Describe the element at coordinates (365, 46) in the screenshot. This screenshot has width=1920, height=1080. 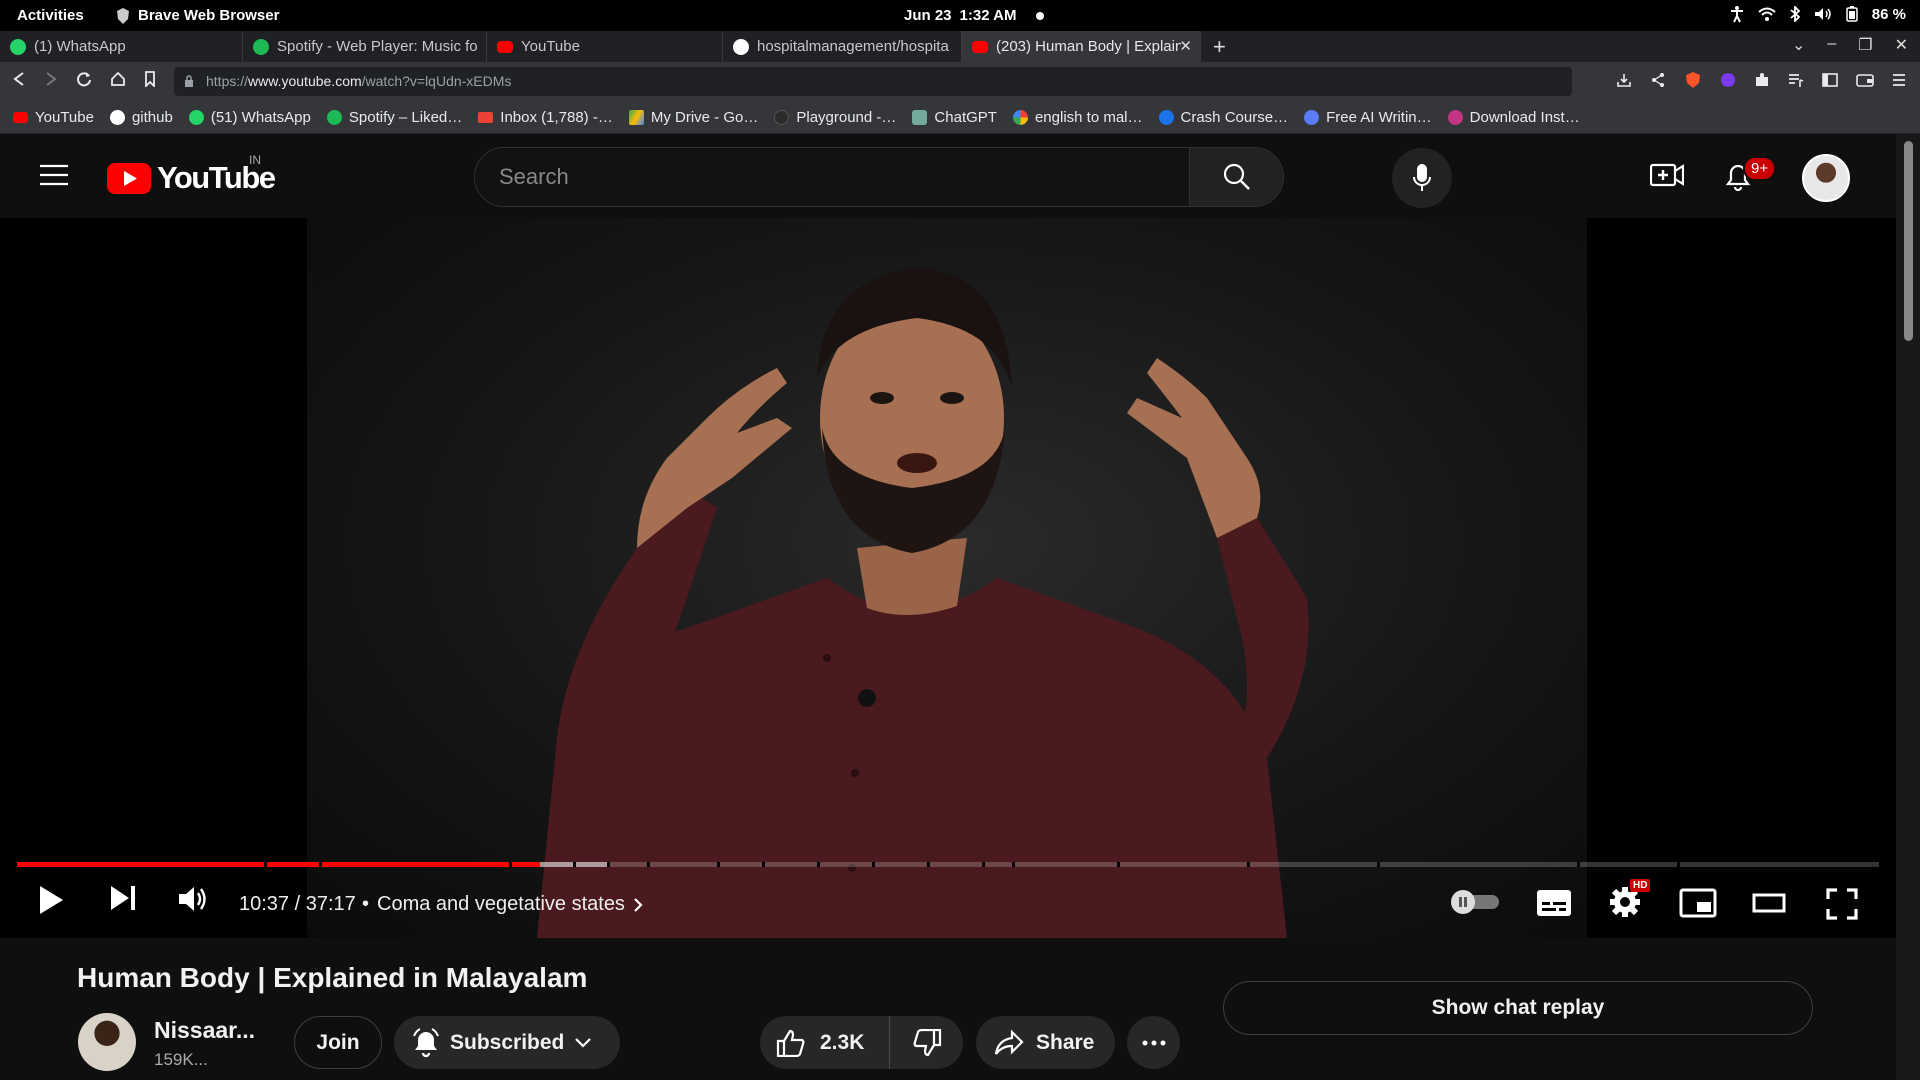
I see `tab-spotify: Spotify - Web Player: Music fo` at that location.